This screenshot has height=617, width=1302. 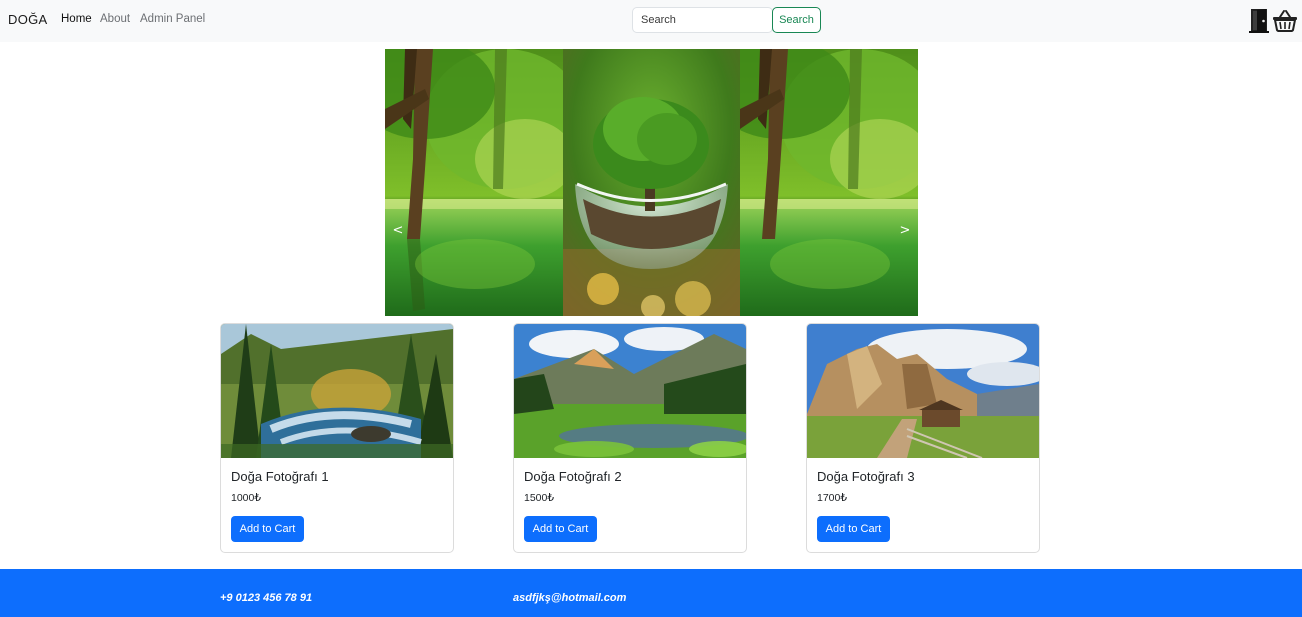 I want to click on product-image-mountain-pond-meadow, so click(x=630, y=391).